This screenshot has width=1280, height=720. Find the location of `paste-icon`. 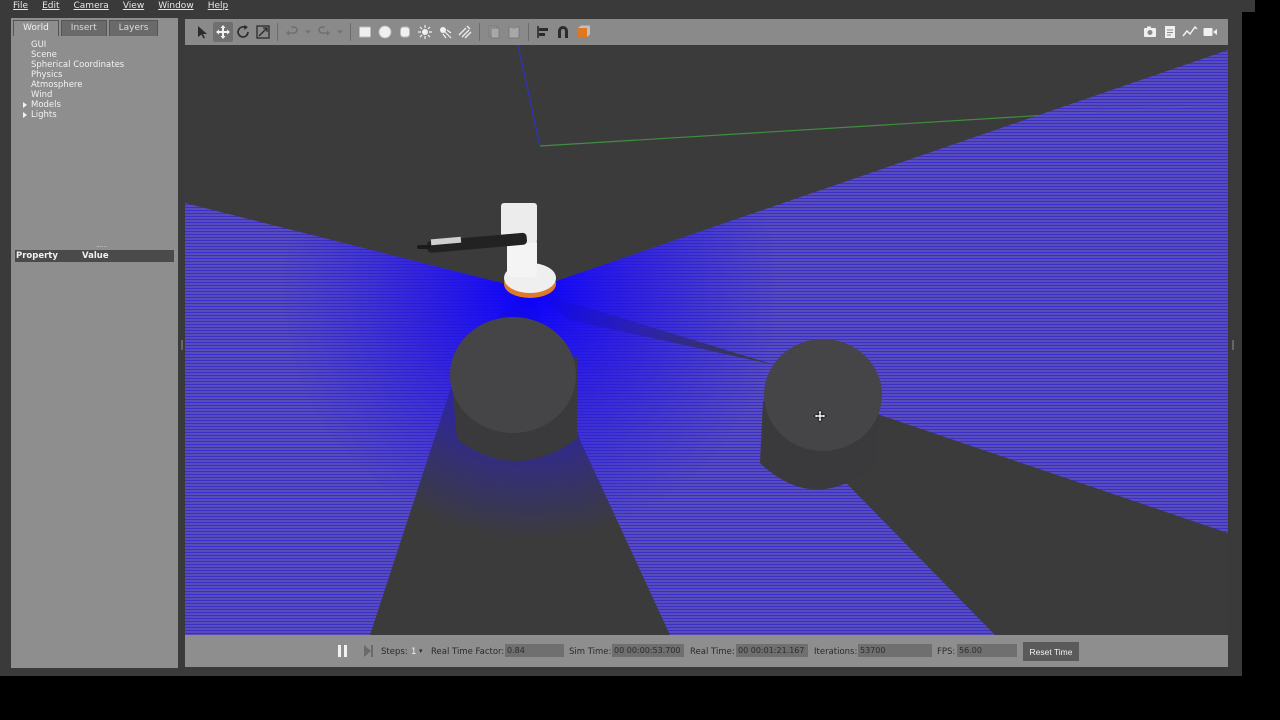

paste-icon is located at coordinates (514, 32).